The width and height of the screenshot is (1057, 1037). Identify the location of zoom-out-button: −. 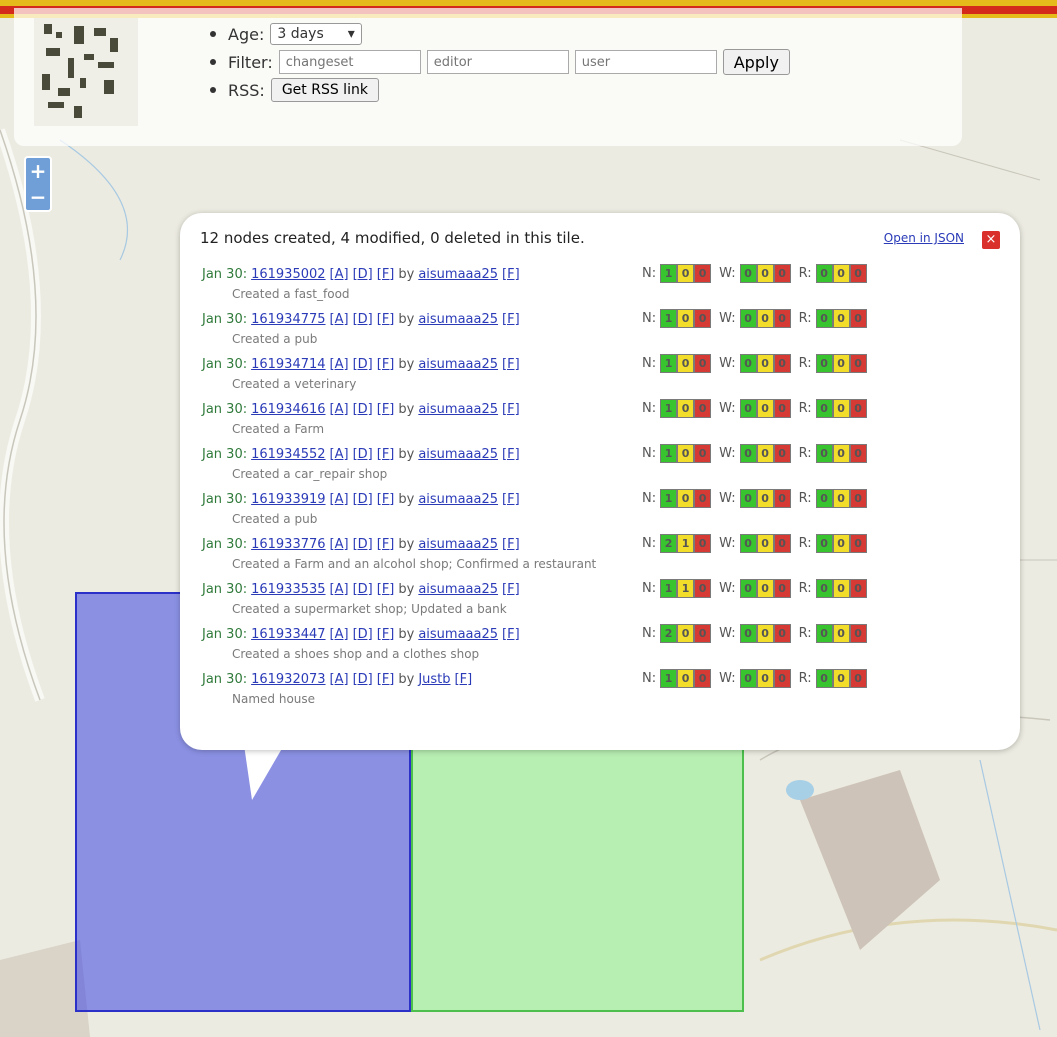
(38, 197).